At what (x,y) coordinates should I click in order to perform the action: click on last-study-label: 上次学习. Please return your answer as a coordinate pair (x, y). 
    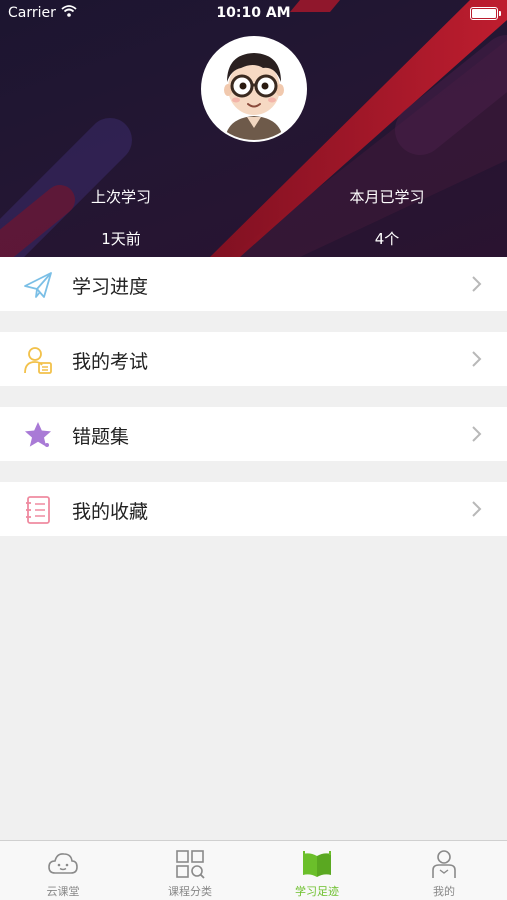
    Looking at the image, I should click on (120, 197).